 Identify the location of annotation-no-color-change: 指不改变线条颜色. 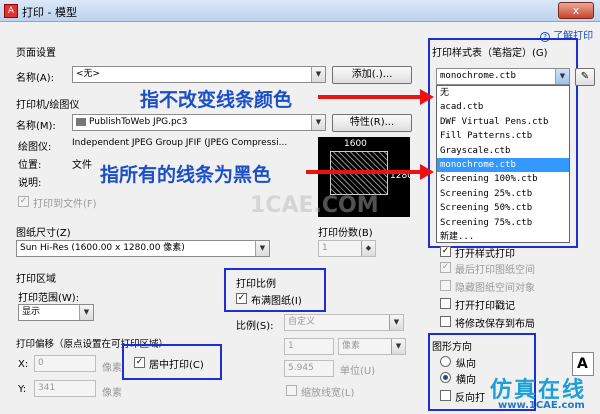
(216, 100).